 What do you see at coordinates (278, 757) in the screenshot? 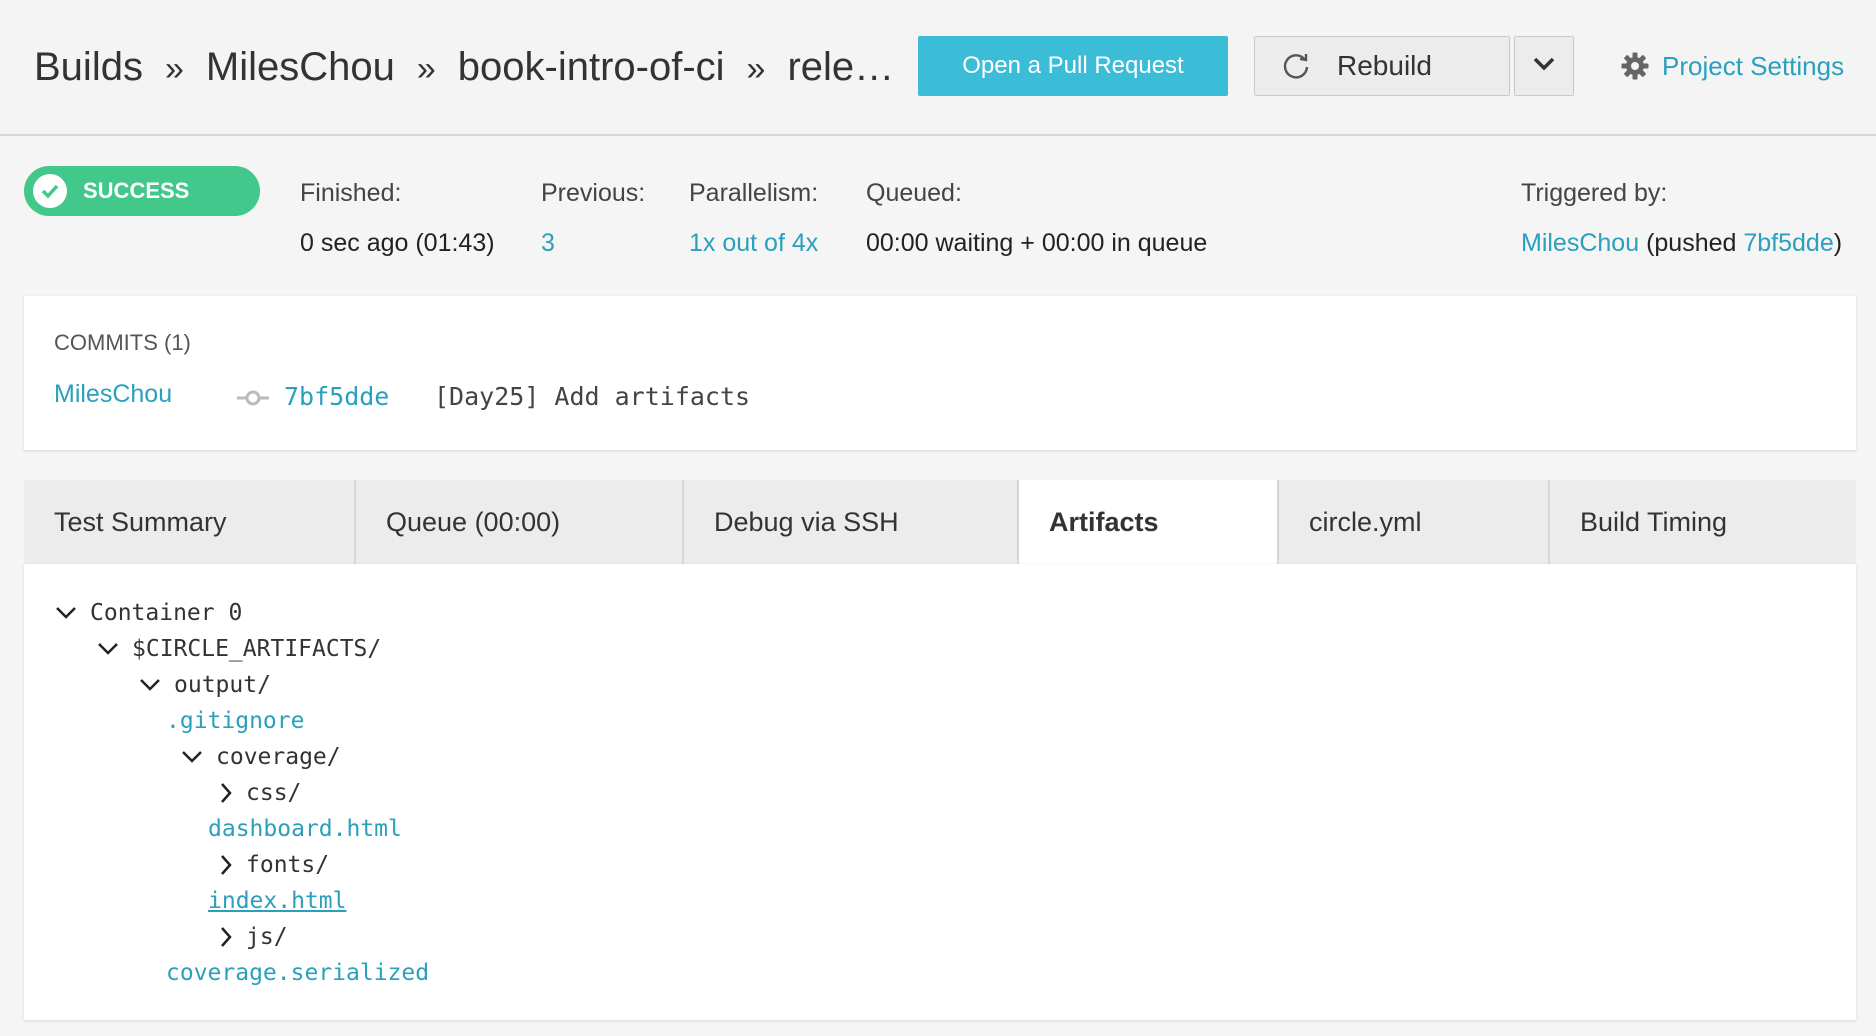
I see `tree-label: coverage/` at bounding box center [278, 757].